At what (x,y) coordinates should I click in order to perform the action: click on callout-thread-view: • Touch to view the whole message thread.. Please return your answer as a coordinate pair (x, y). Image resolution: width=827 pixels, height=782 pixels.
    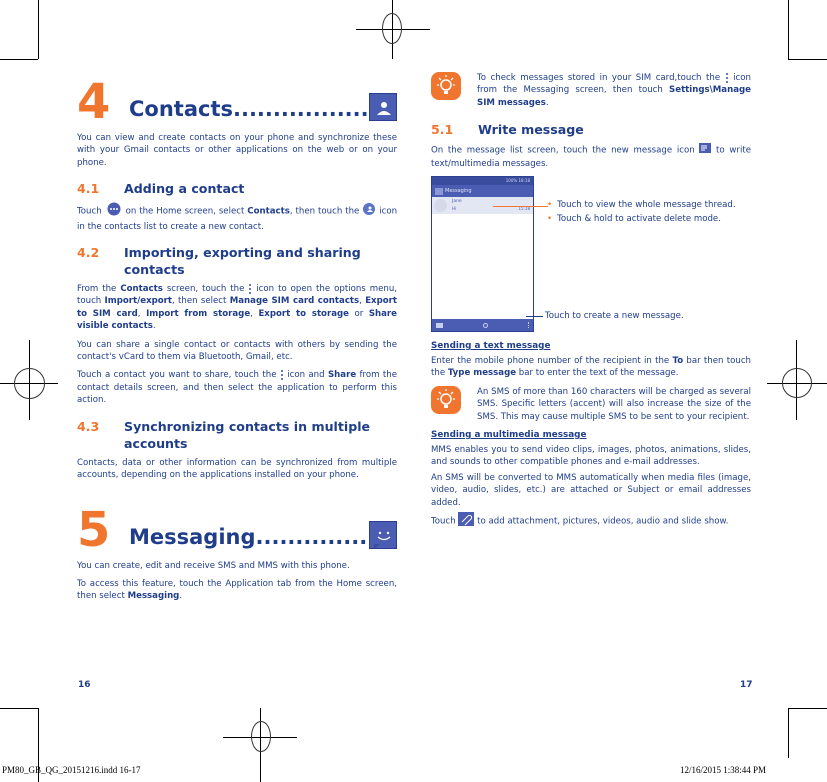
    Looking at the image, I should click on (641, 205).